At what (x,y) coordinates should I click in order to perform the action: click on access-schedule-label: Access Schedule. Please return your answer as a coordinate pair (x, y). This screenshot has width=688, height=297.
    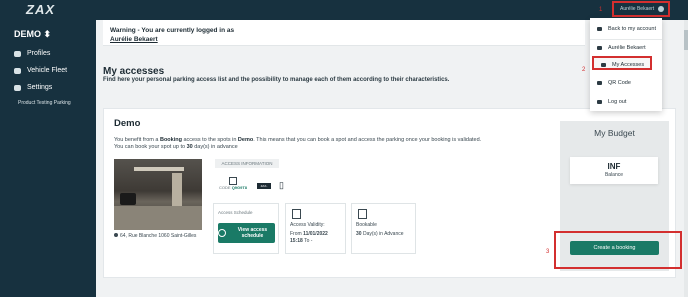
    Looking at the image, I should click on (235, 212).